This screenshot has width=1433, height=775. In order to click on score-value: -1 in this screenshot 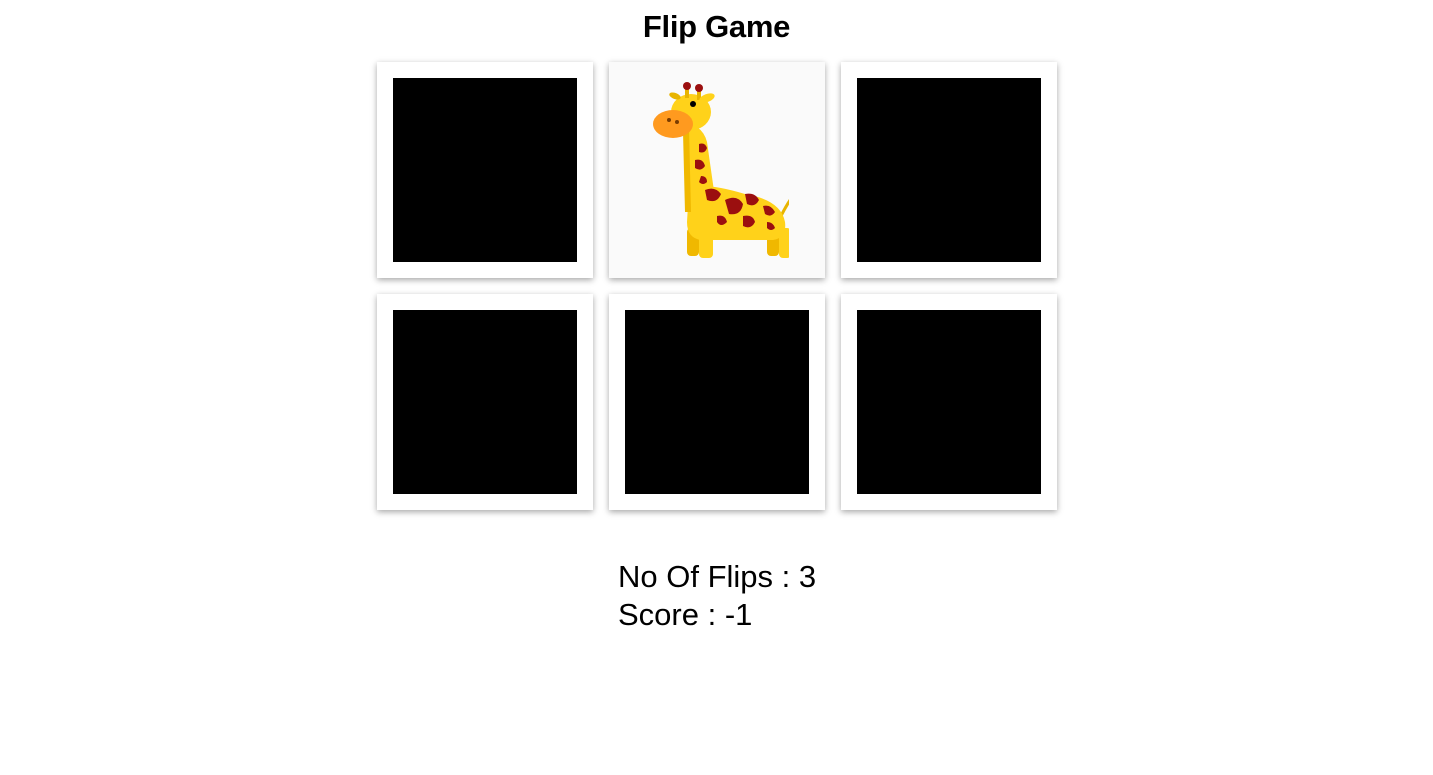, I will do `click(738, 614)`.